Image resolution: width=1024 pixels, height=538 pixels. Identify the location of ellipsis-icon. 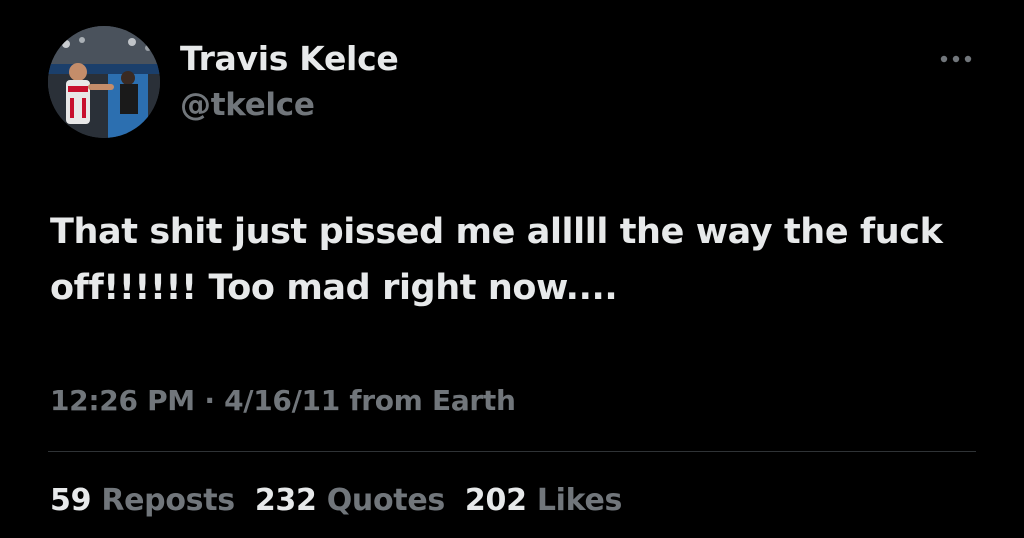
(956, 59).